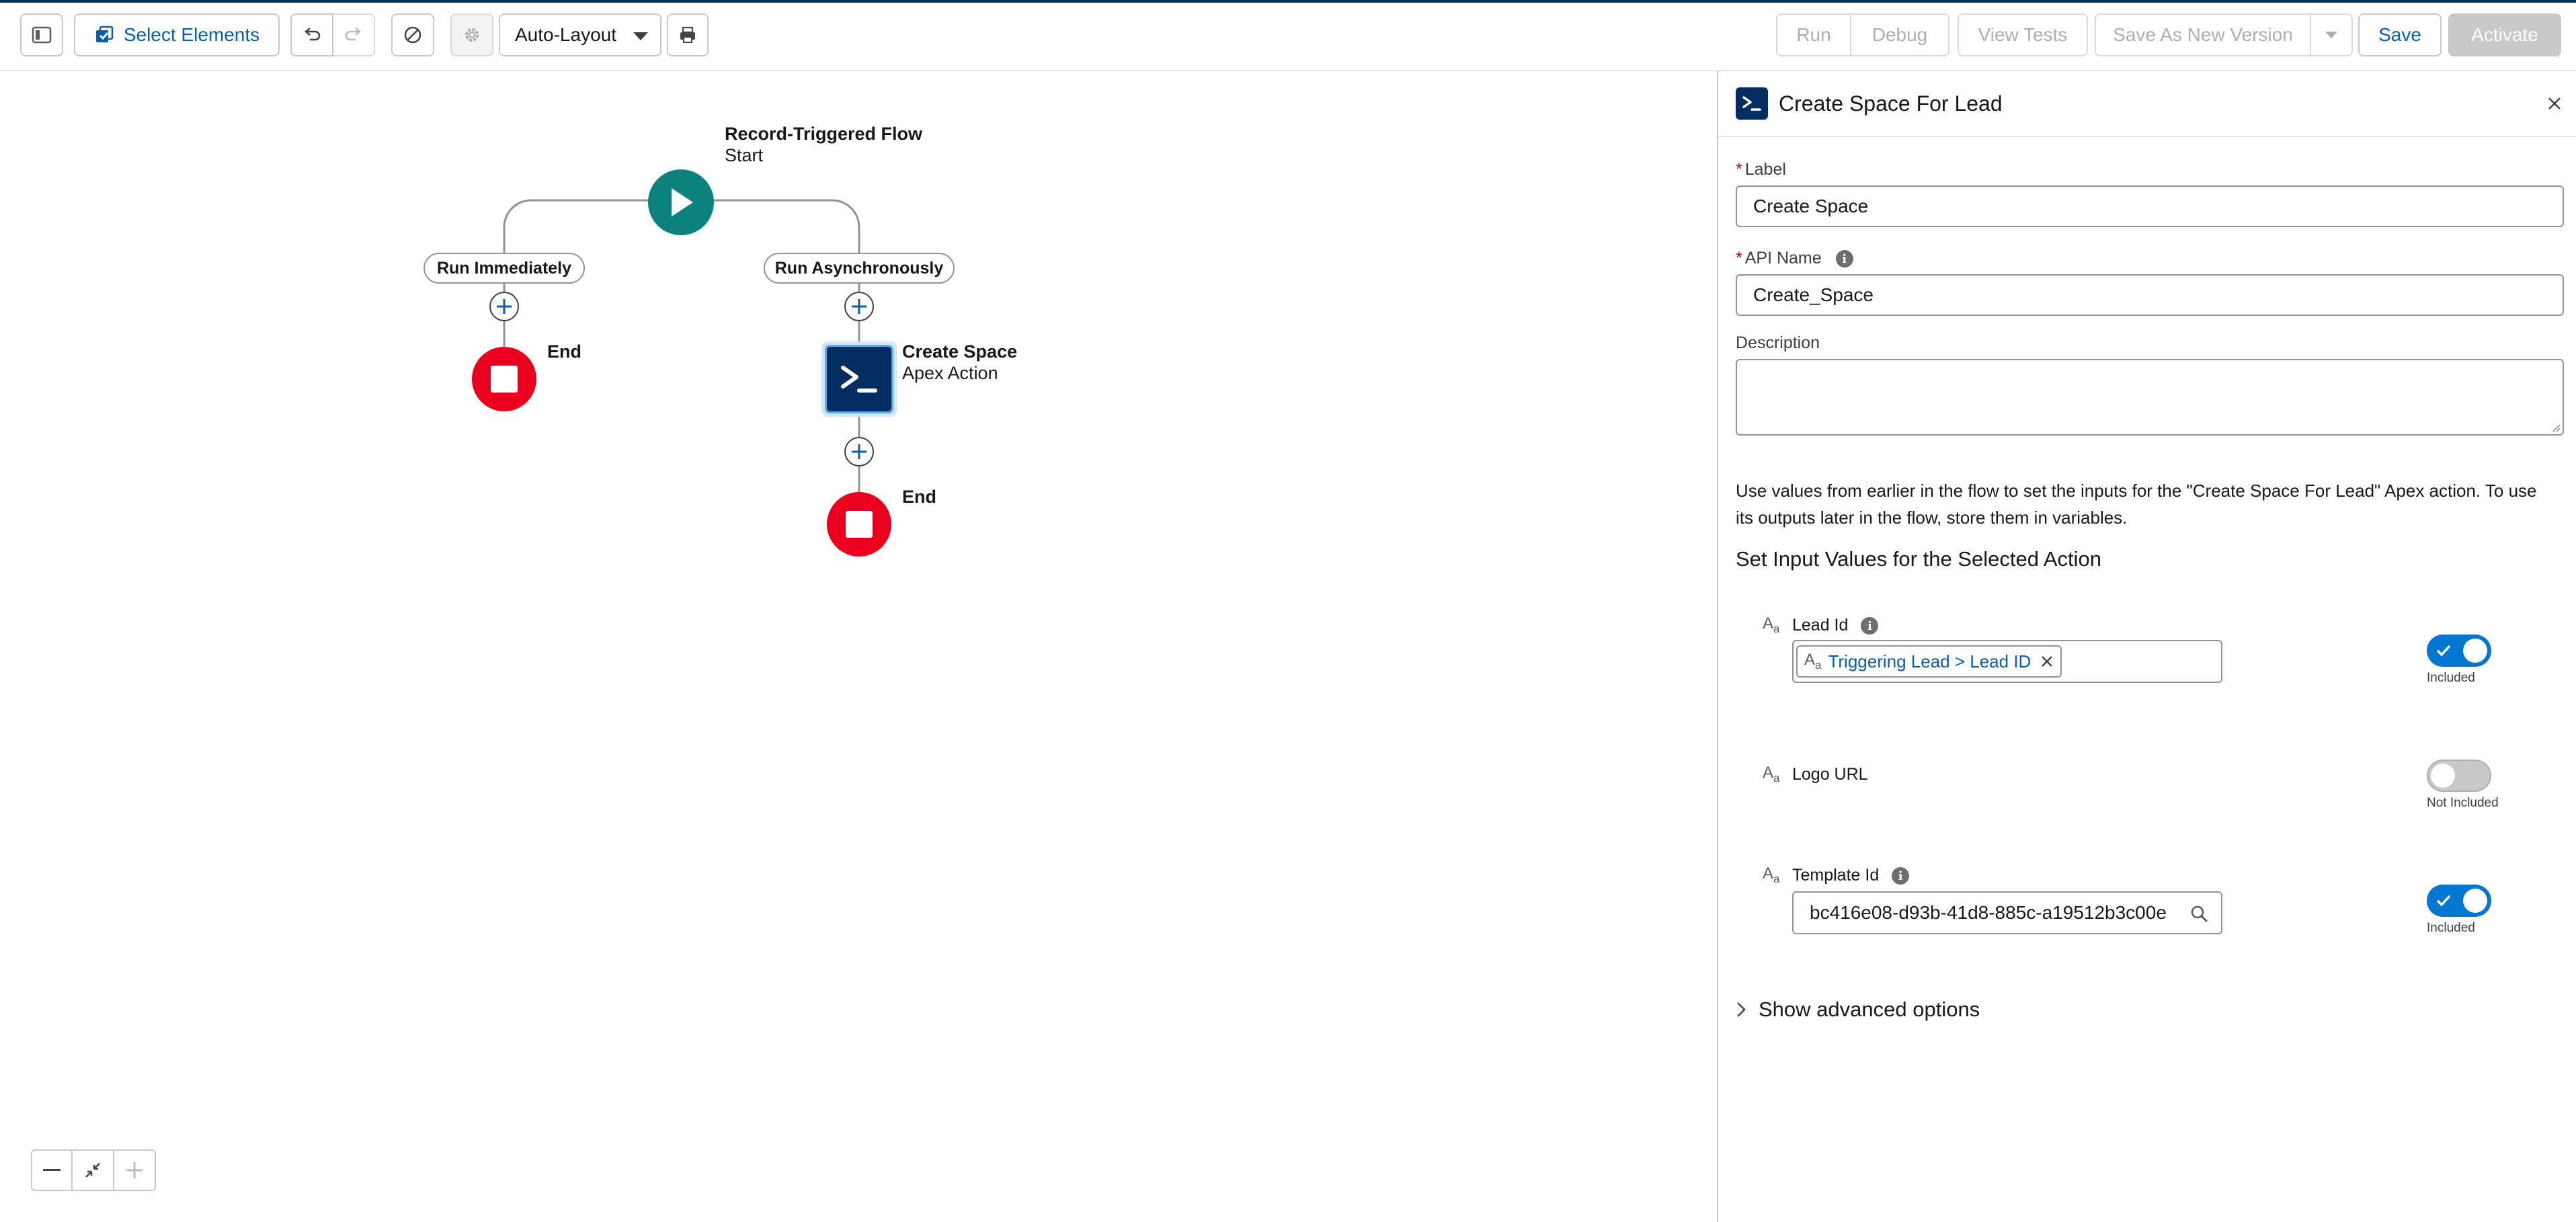  Describe the element at coordinates (1918, 559) in the screenshot. I see `section-heading: Set Input Values for the Selected Action` at that location.